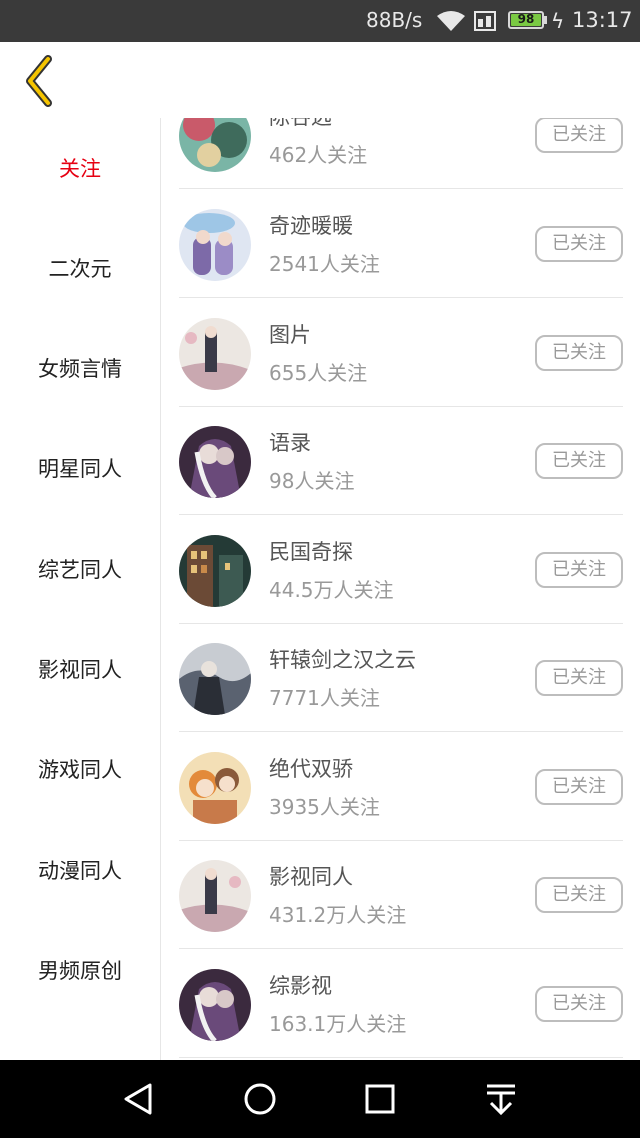  Describe the element at coordinates (318, 373) in the screenshot. I see `follower-count: 655人关注` at that location.